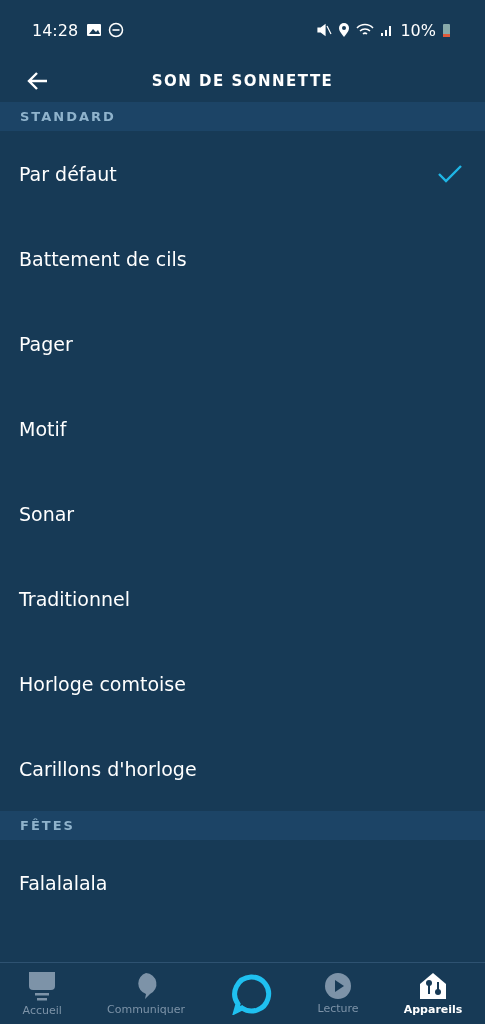  I want to click on play-icon, so click(338, 986).